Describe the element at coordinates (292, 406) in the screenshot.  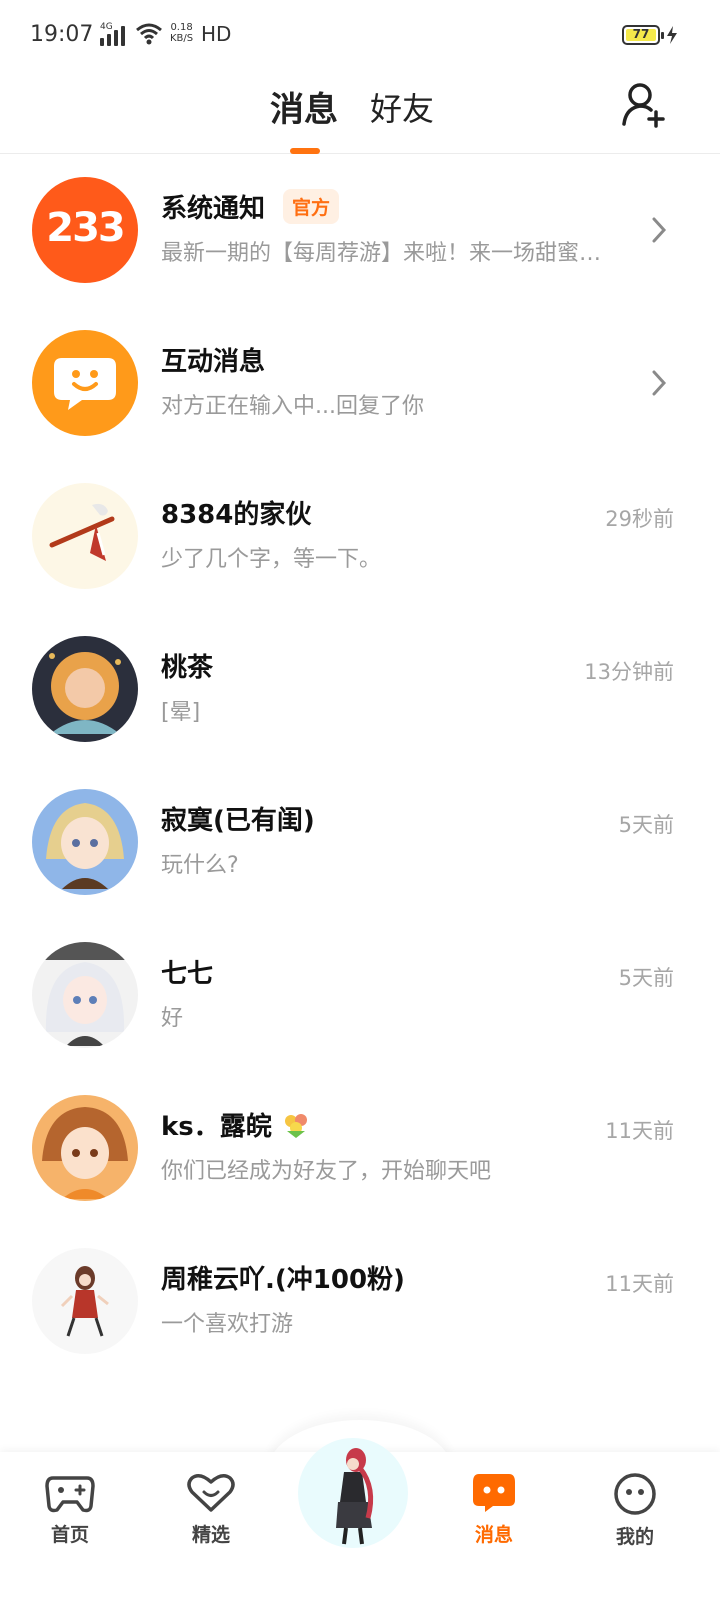
I see `conversation-preview: 对方正在输入中...回复了你` at that location.